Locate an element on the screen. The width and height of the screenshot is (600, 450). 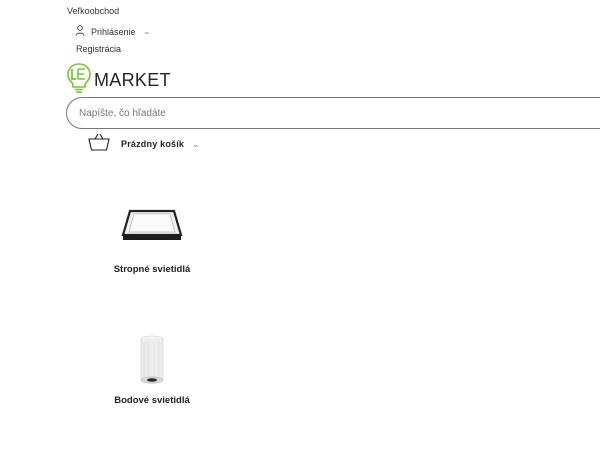
category-spot-lights: Bodové svietidlá is located at coordinates (152, 368).